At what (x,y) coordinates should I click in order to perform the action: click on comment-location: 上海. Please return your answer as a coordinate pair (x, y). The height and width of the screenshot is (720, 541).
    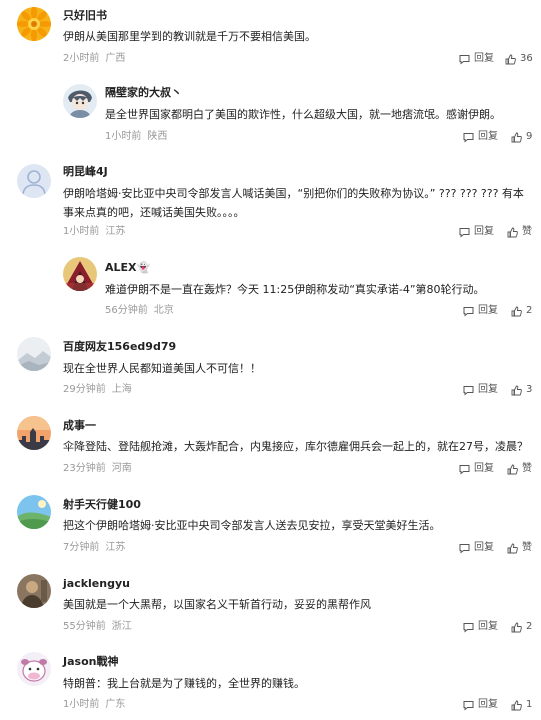
    Looking at the image, I should click on (121, 389).